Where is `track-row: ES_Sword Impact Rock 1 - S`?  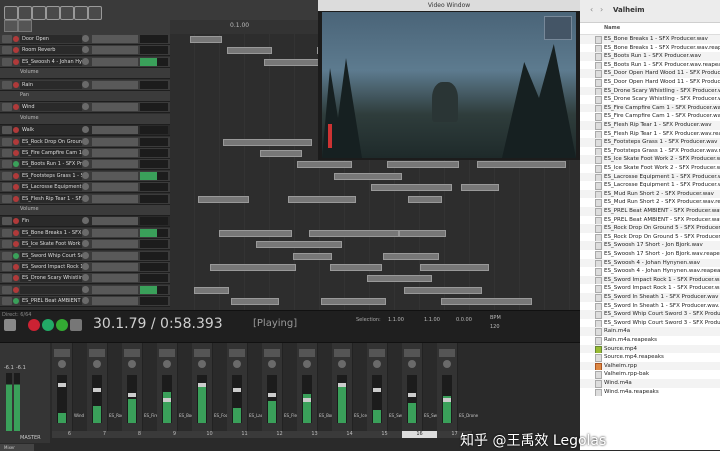 track-row: ES_Sword Impact Rock 1 - S is located at coordinates (85, 267).